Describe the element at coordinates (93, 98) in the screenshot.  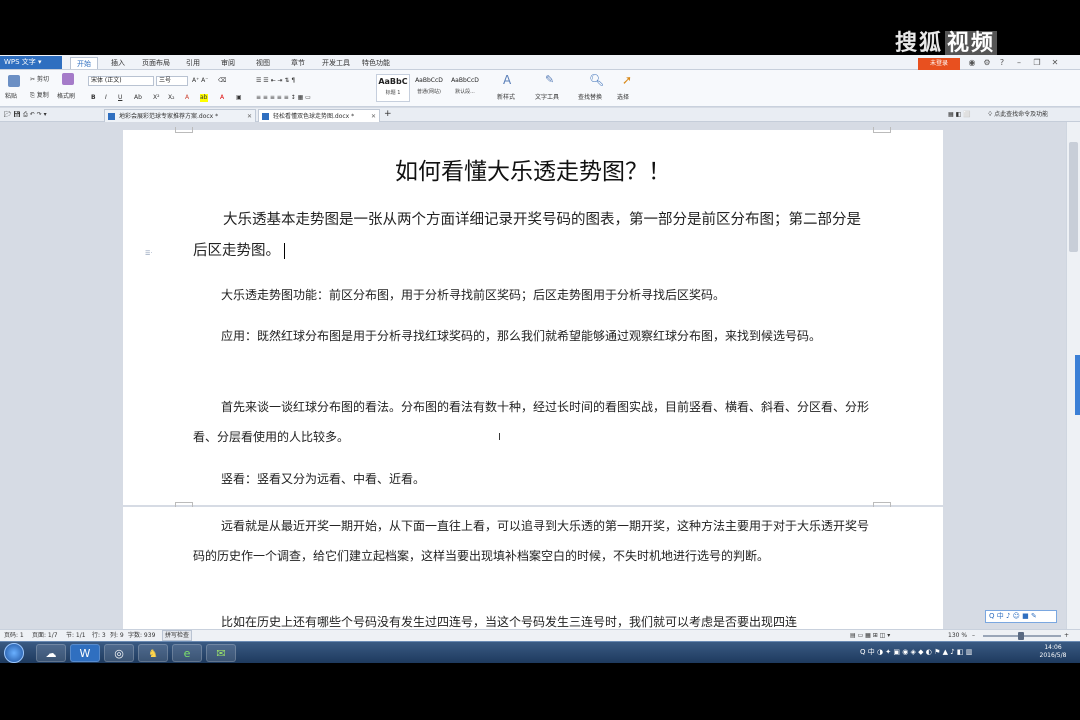
I see `bold-icon: B` at that location.